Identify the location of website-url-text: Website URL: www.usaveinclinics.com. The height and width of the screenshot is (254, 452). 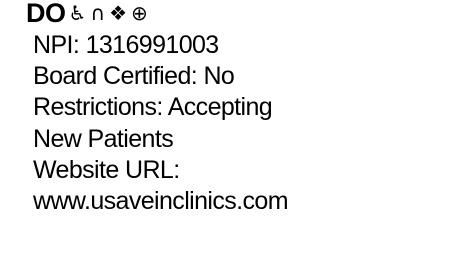
(161, 185).